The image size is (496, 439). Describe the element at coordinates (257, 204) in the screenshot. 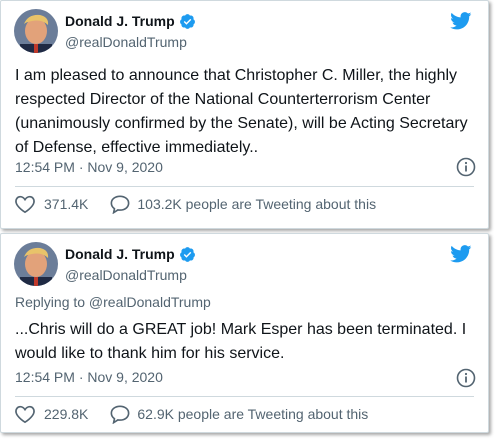

I see `conversation-count: 103.2K people are Tweeting about this` at that location.